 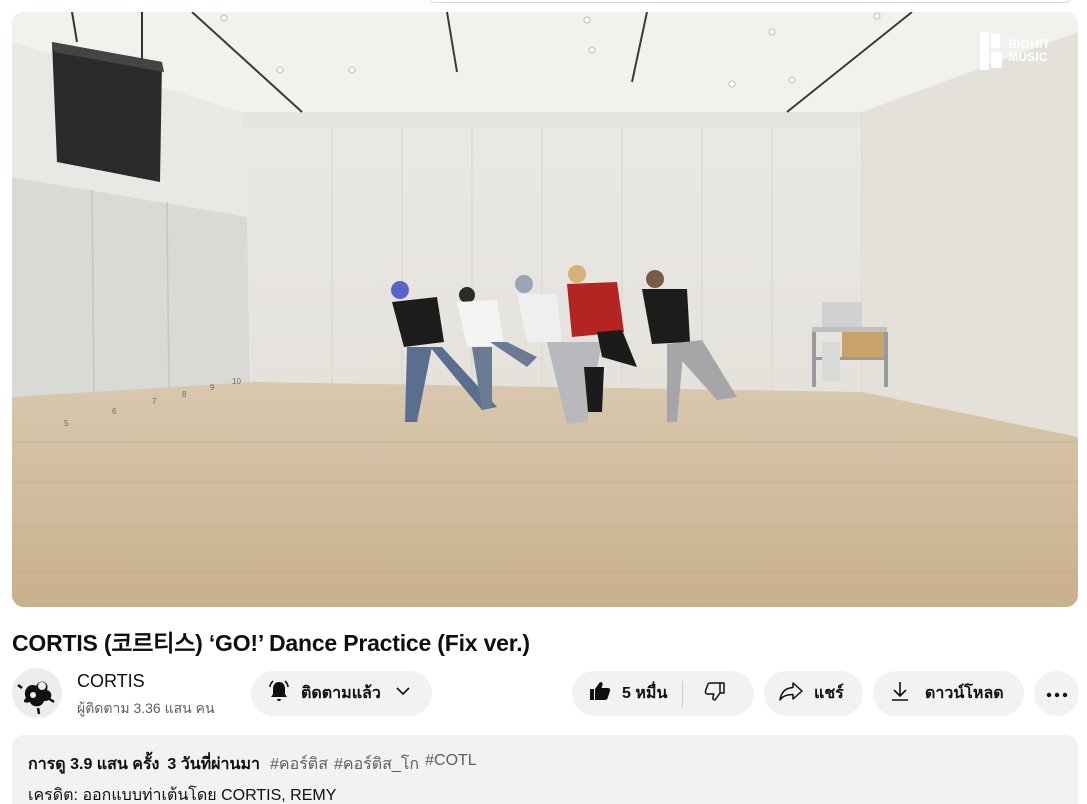 I want to click on bighit-logo-icon, so click(x=991, y=51).